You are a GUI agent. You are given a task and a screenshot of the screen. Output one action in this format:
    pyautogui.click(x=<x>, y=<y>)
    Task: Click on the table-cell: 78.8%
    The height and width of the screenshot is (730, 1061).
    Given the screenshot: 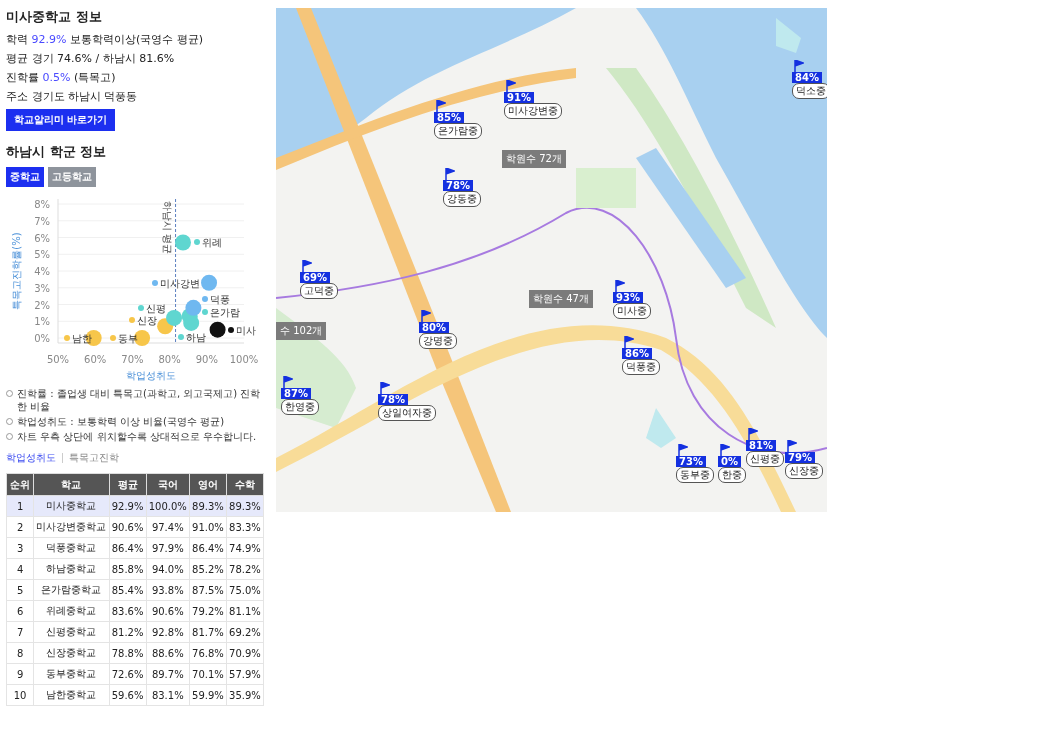 What is the action you would take?
    pyautogui.click(x=128, y=653)
    